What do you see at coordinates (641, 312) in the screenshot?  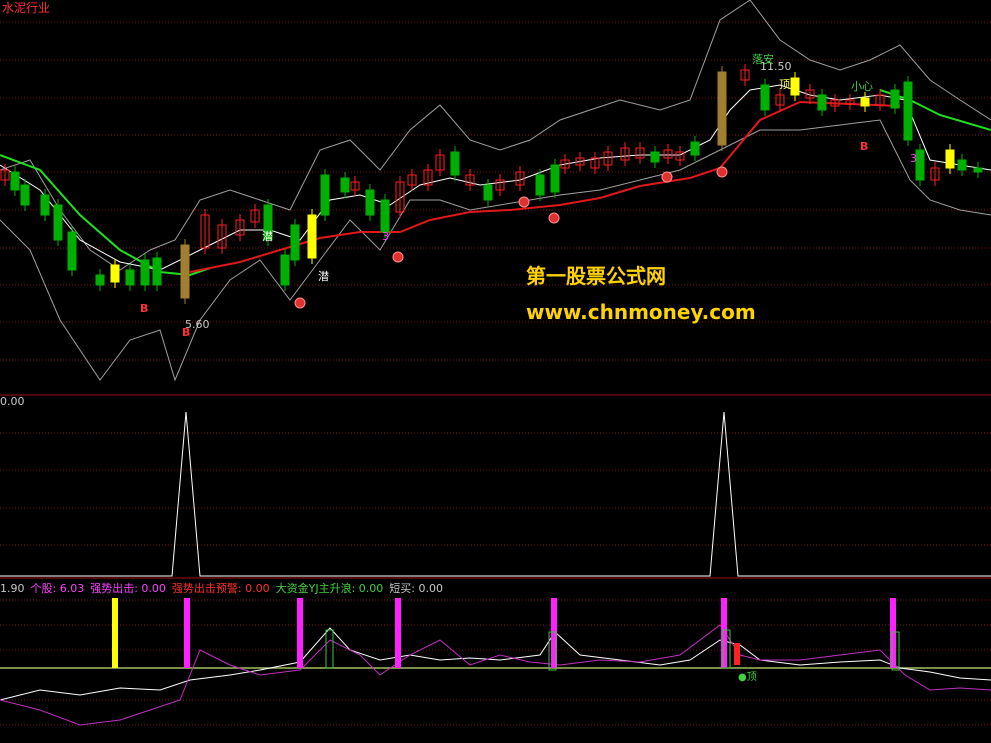 I see `watermark-url: www.chnmoney.com` at bounding box center [641, 312].